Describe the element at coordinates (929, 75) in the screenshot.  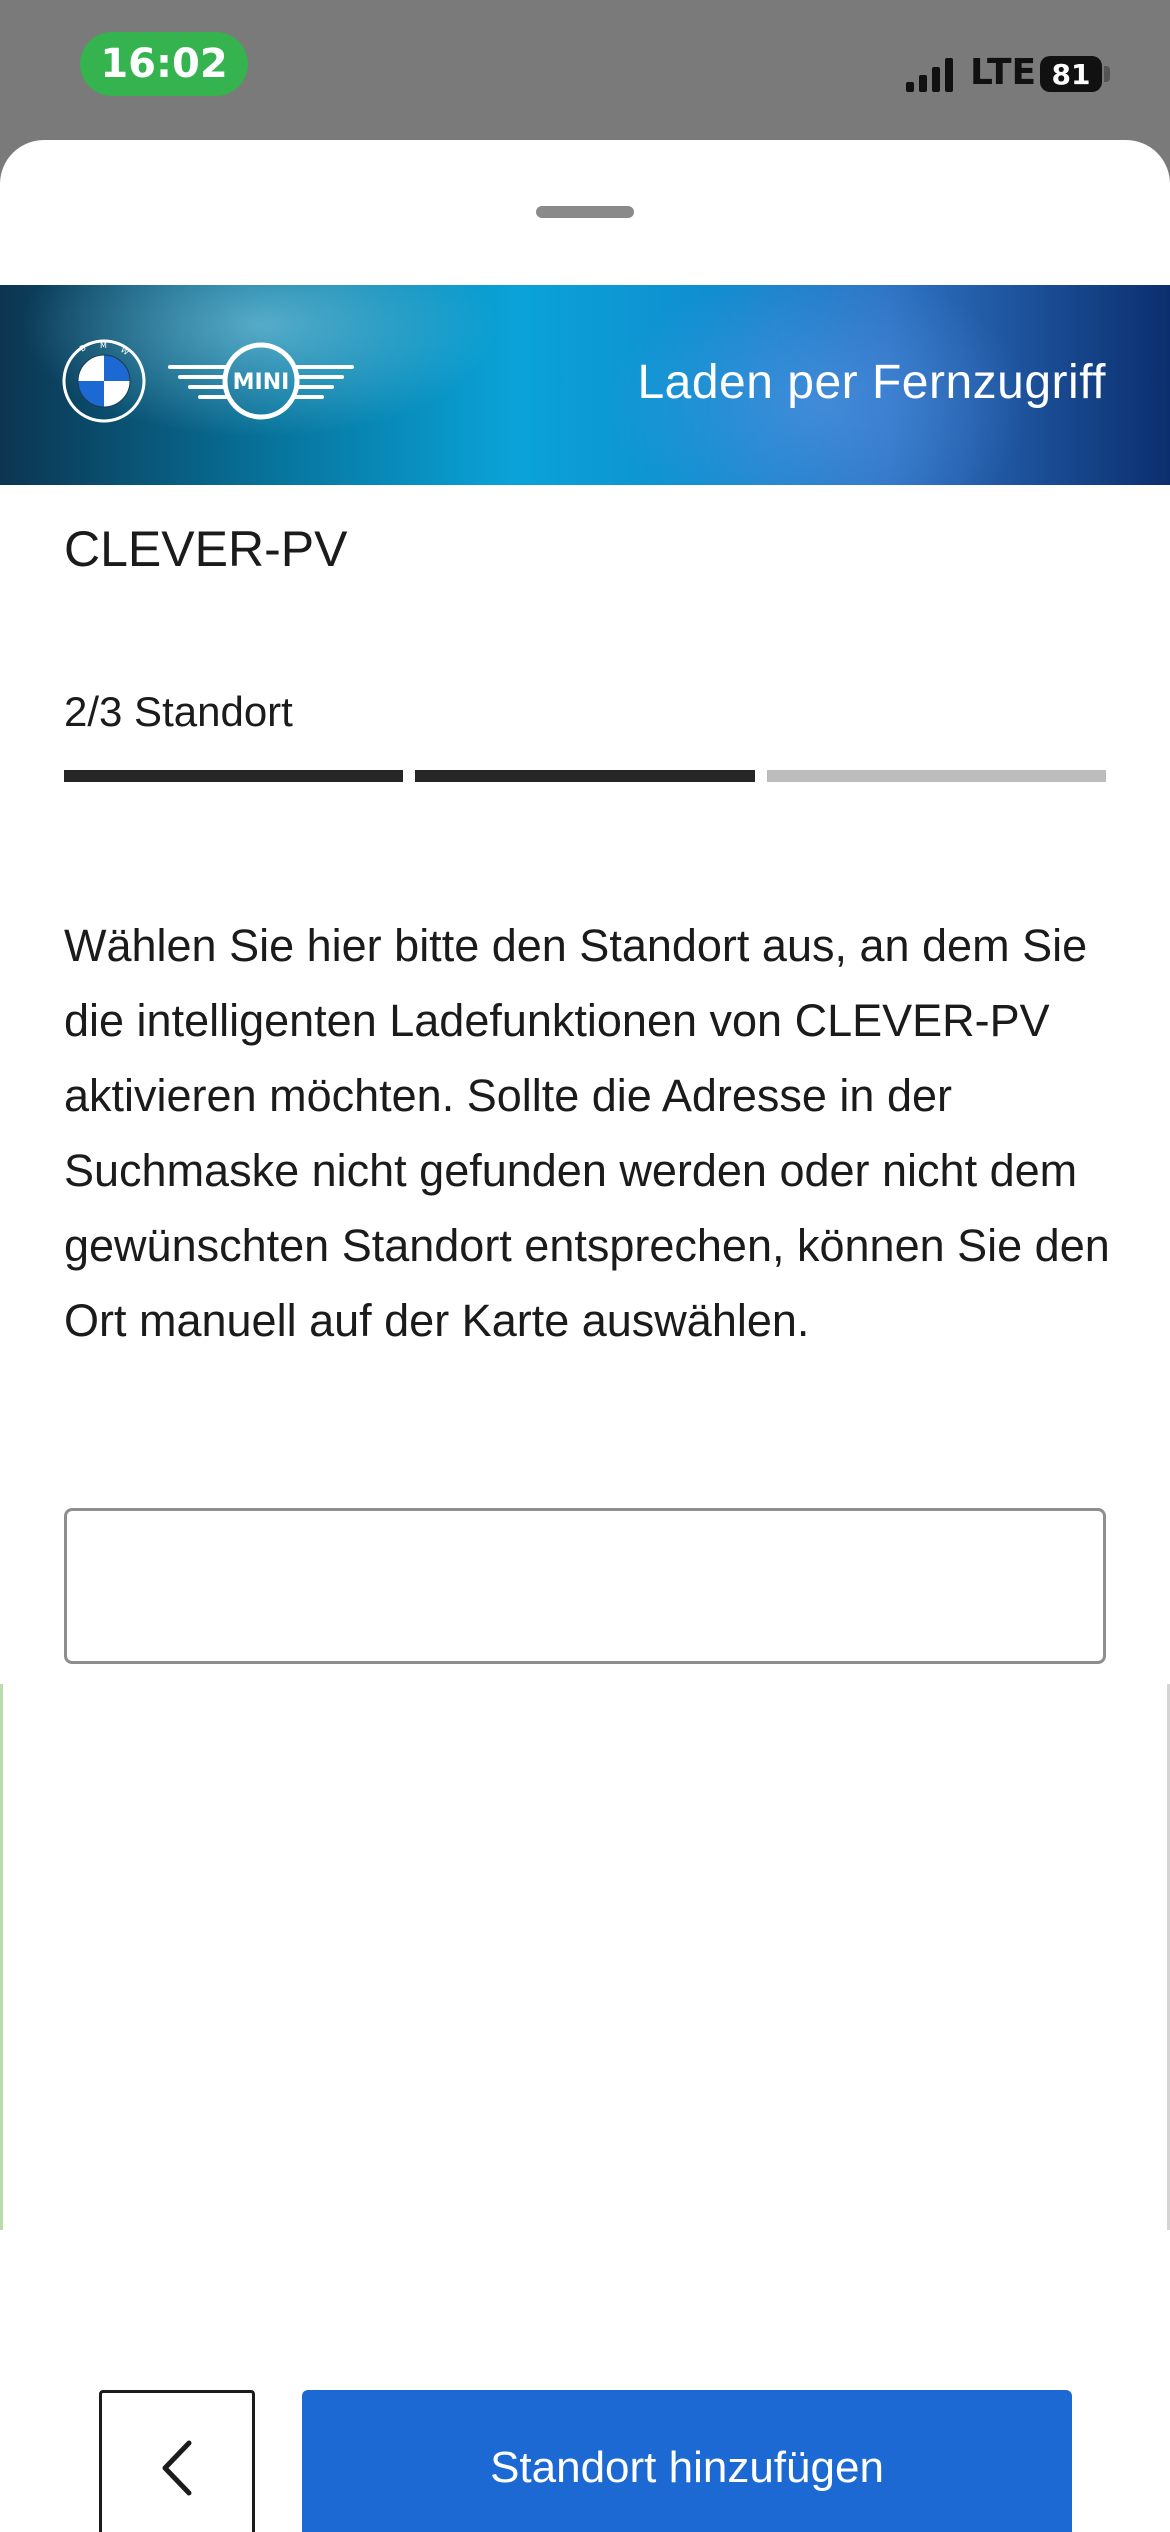
I see `signal-bars-icon` at that location.